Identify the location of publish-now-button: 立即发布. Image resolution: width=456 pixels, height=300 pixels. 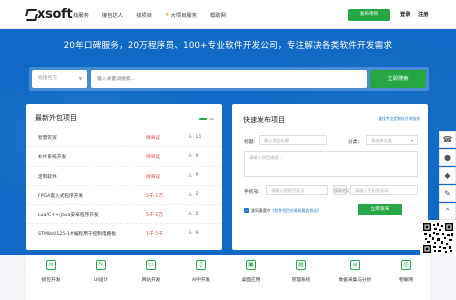
(380, 209).